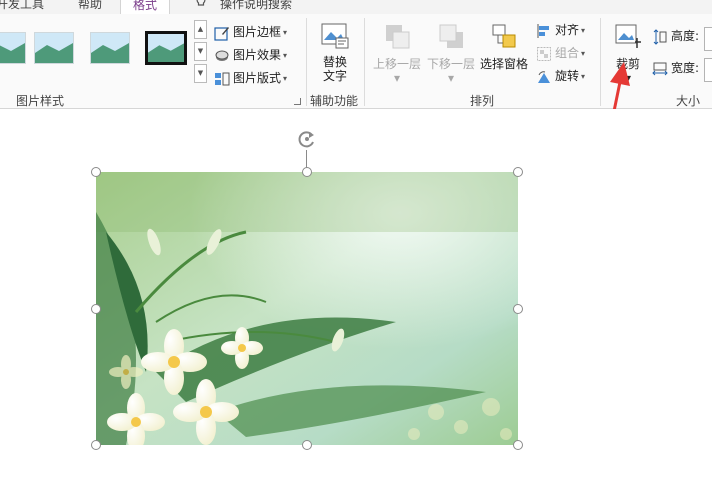 Image resolution: width=712 pixels, height=485 pixels. What do you see at coordinates (96, 309) in the screenshot?
I see `resize-handle-left` at bounding box center [96, 309].